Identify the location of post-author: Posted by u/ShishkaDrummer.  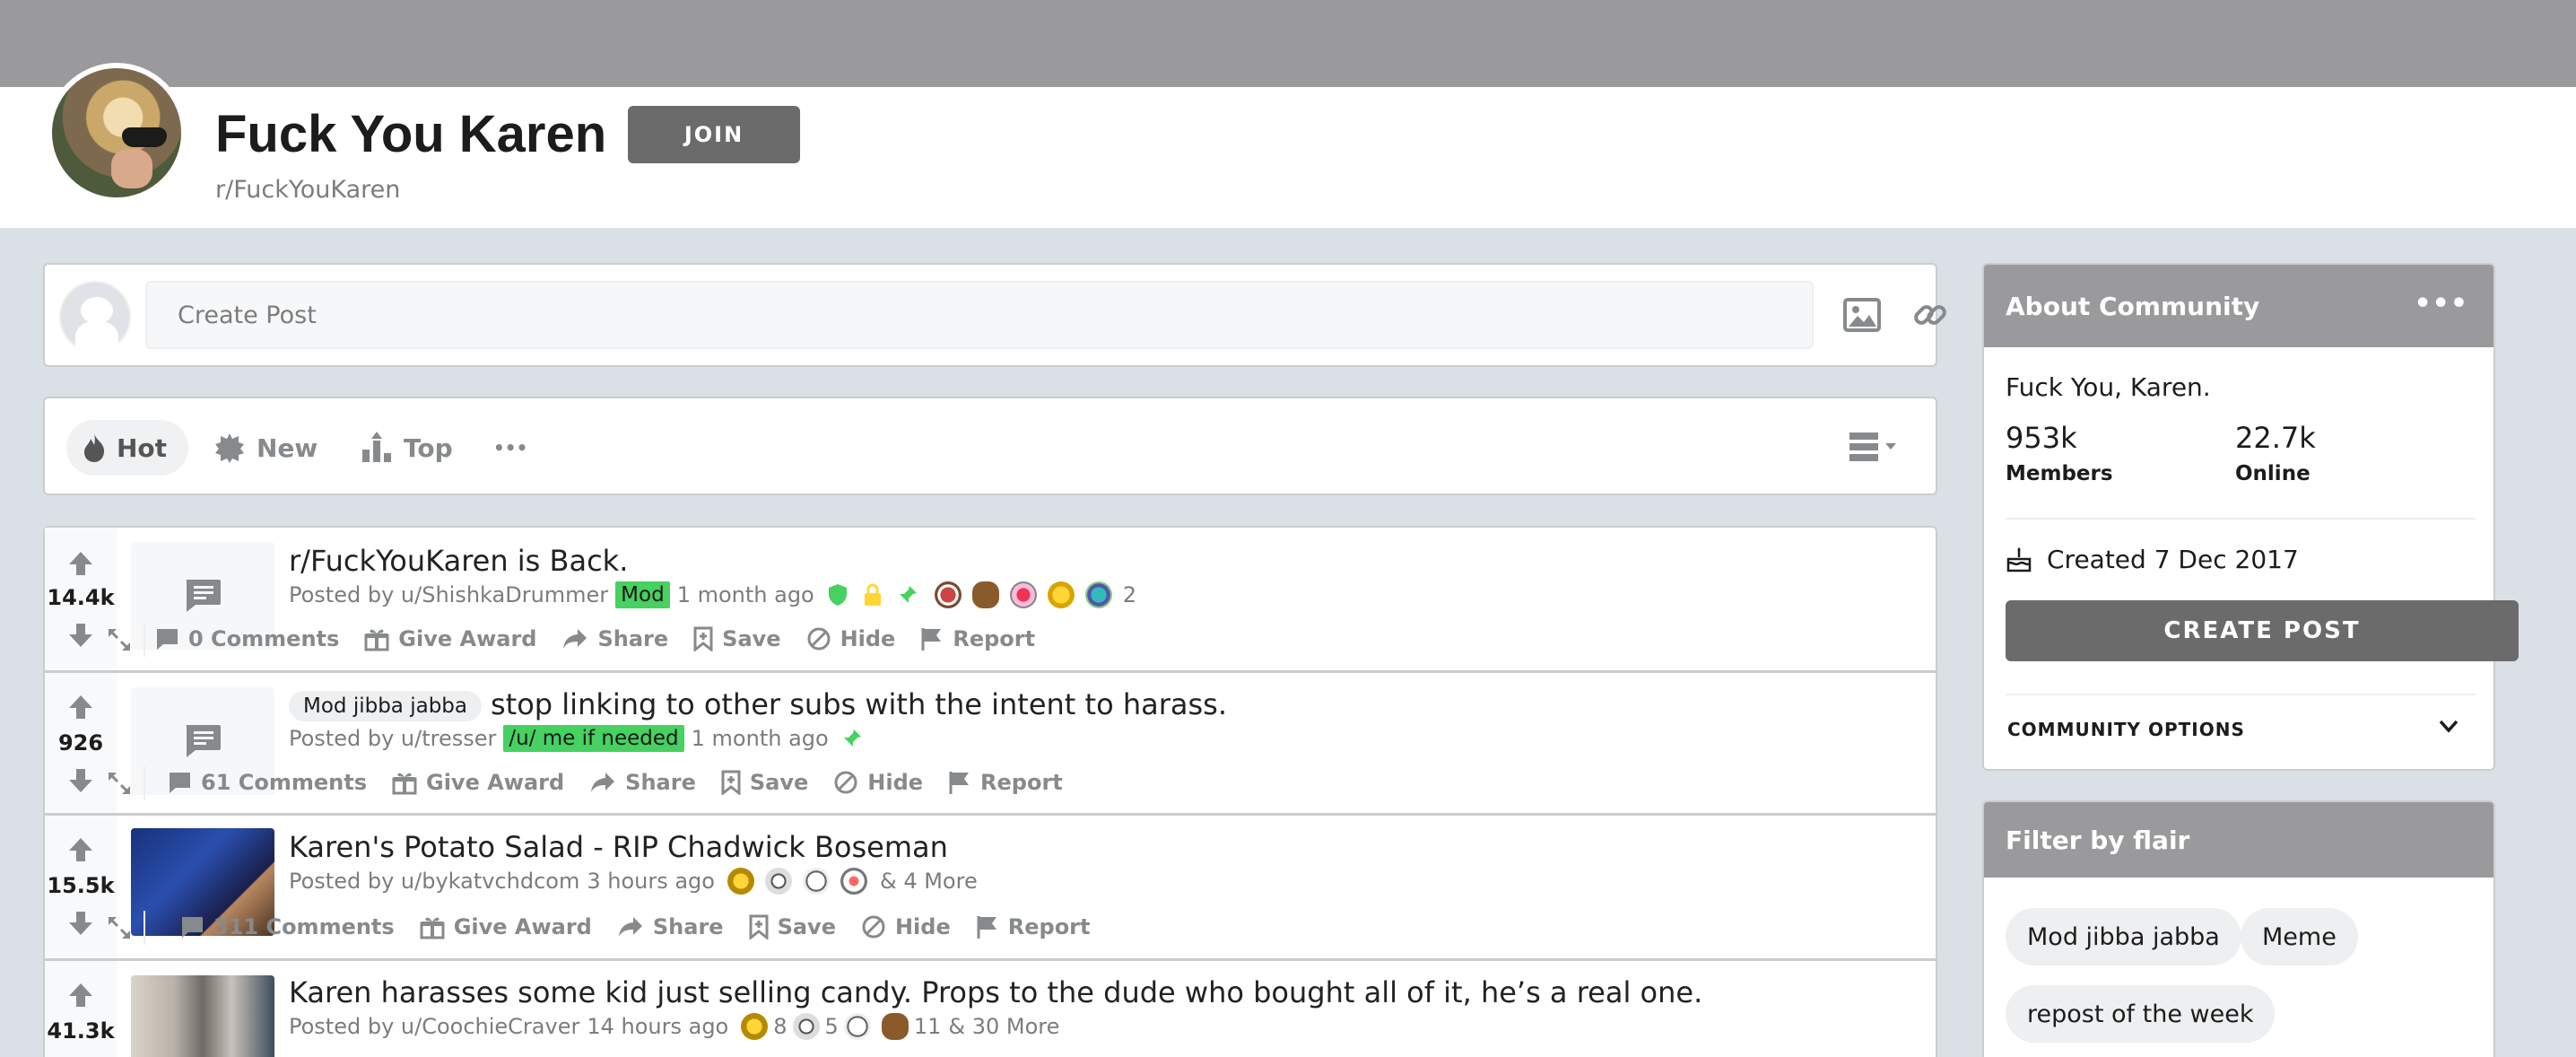
(448, 594).